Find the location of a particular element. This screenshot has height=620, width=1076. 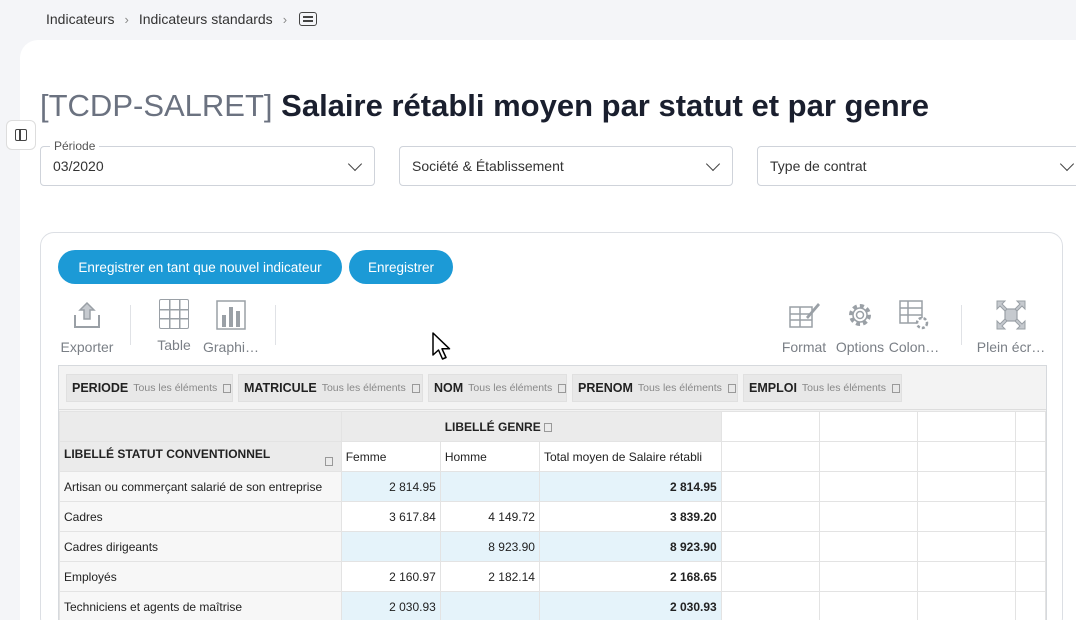

company-select: Société & Établissement is located at coordinates (566, 166).